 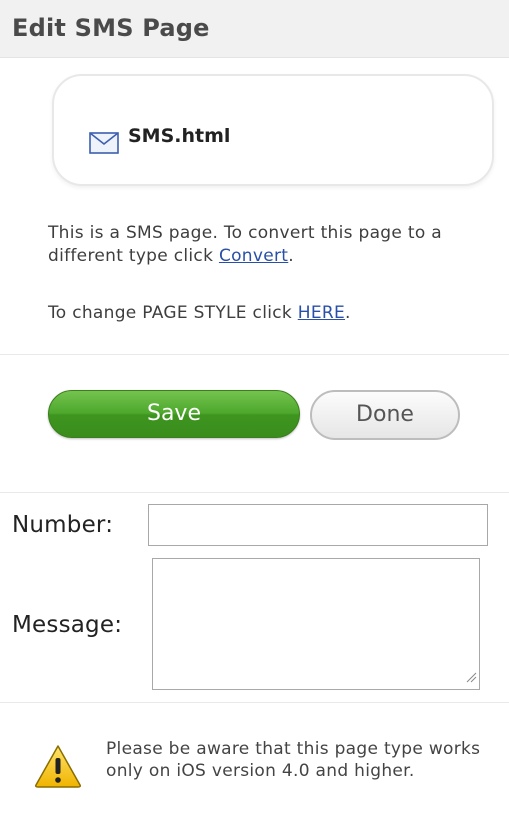 What do you see at coordinates (58, 768) in the screenshot?
I see `warning-icon` at bounding box center [58, 768].